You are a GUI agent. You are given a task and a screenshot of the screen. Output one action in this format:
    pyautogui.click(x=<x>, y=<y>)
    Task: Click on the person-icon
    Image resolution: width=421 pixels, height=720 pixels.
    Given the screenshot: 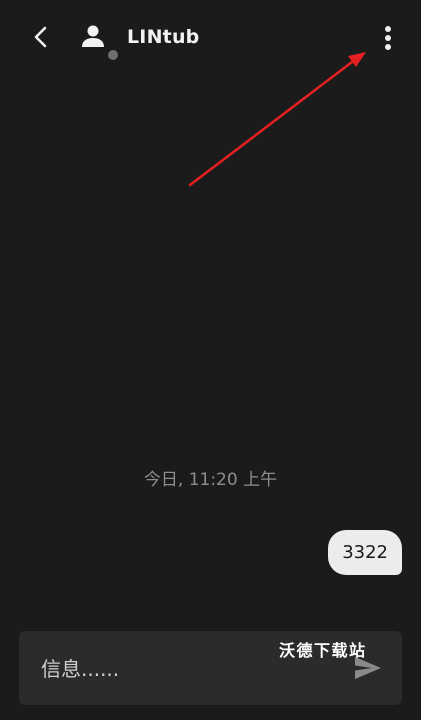 What is the action you would take?
    pyautogui.click(x=93, y=36)
    